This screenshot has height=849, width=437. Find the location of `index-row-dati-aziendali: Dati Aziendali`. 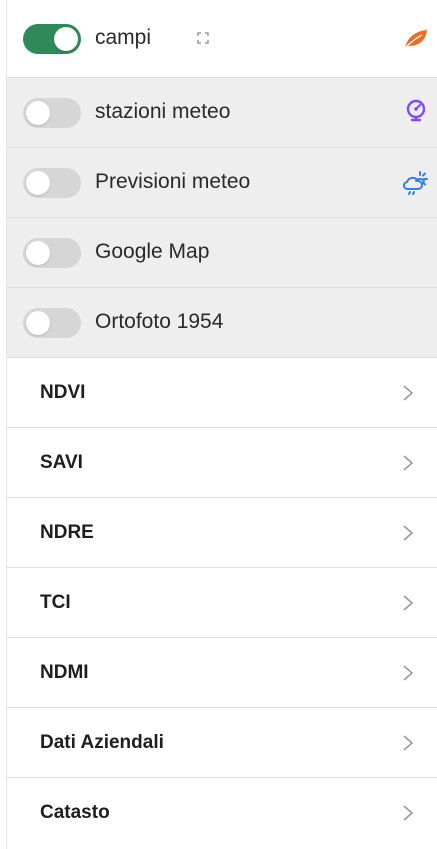

index-row-dati-aziendali: Dati Aziendali is located at coordinates (222, 743).